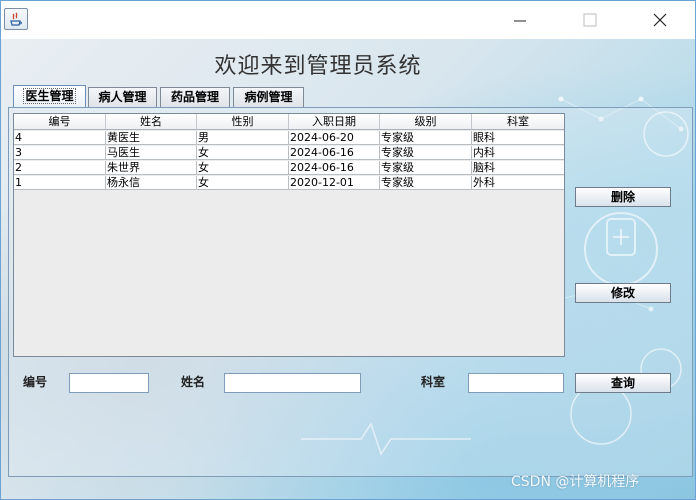 The width and height of the screenshot is (696, 500). What do you see at coordinates (60, 137) in the screenshot?
I see `cell-id: 4` at bounding box center [60, 137].